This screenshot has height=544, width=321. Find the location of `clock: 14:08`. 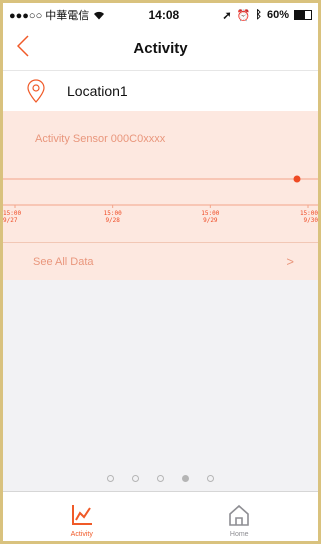

clock: 14:08 is located at coordinates (164, 15).